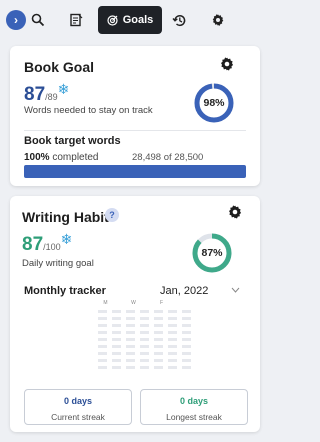 The width and height of the screenshot is (320, 442). I want to click on divider, so click(135, 130).